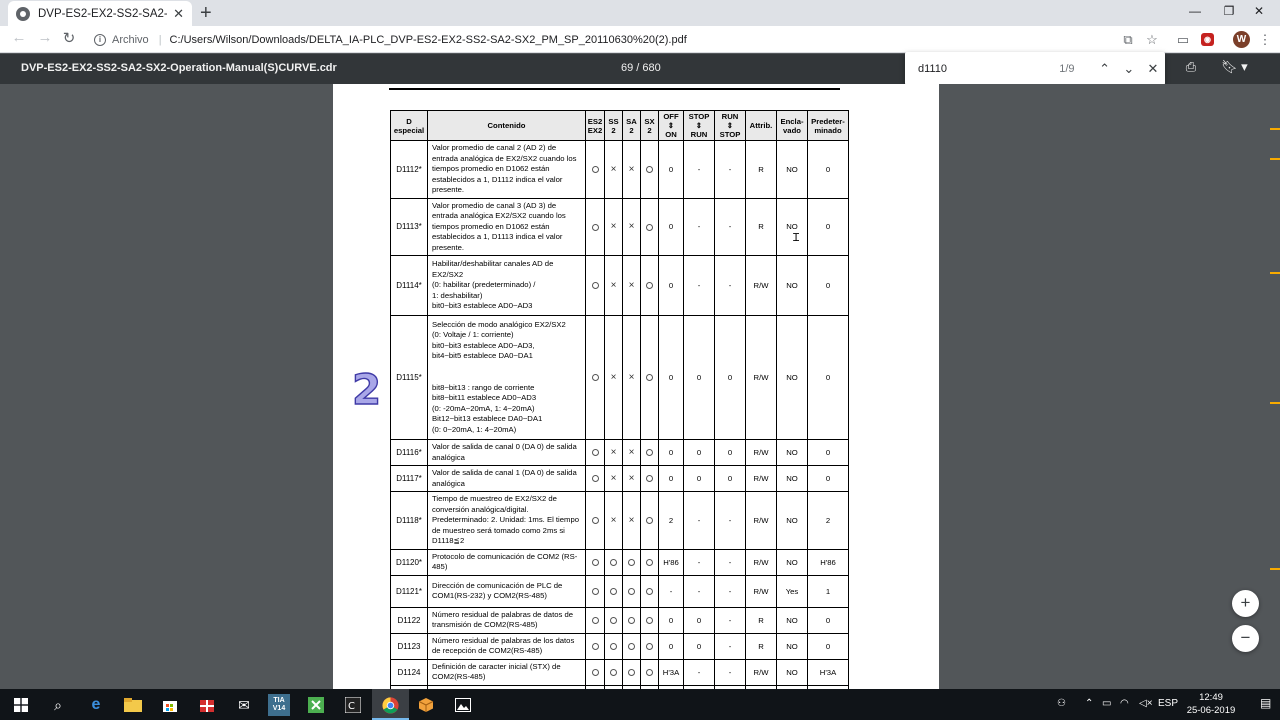 The width and height of the screenshot is (1280, 720). Describe the element at coordinates (178, 14) in the screenshot. I see `tab-close-icon: ✕` at that location.